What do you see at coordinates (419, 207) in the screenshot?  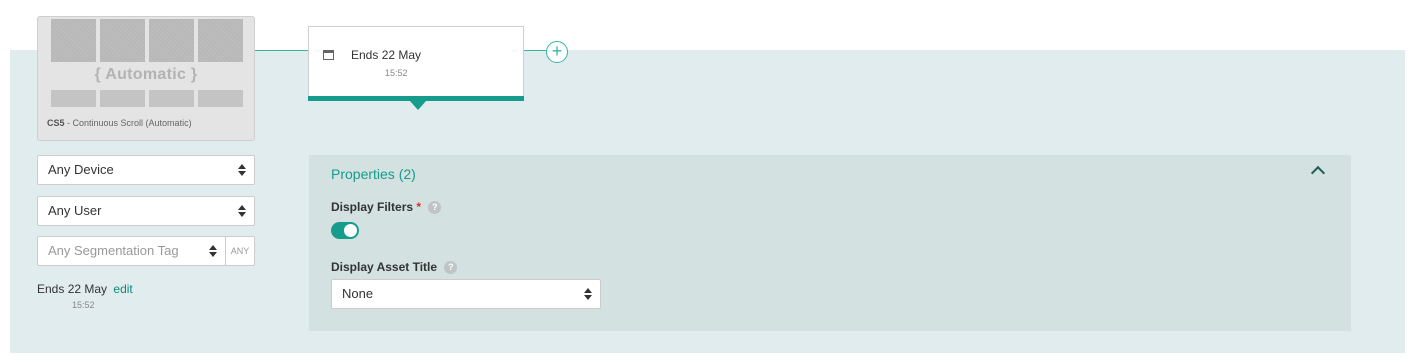 I see `required-marker: *` at bounding box center [419, 207].